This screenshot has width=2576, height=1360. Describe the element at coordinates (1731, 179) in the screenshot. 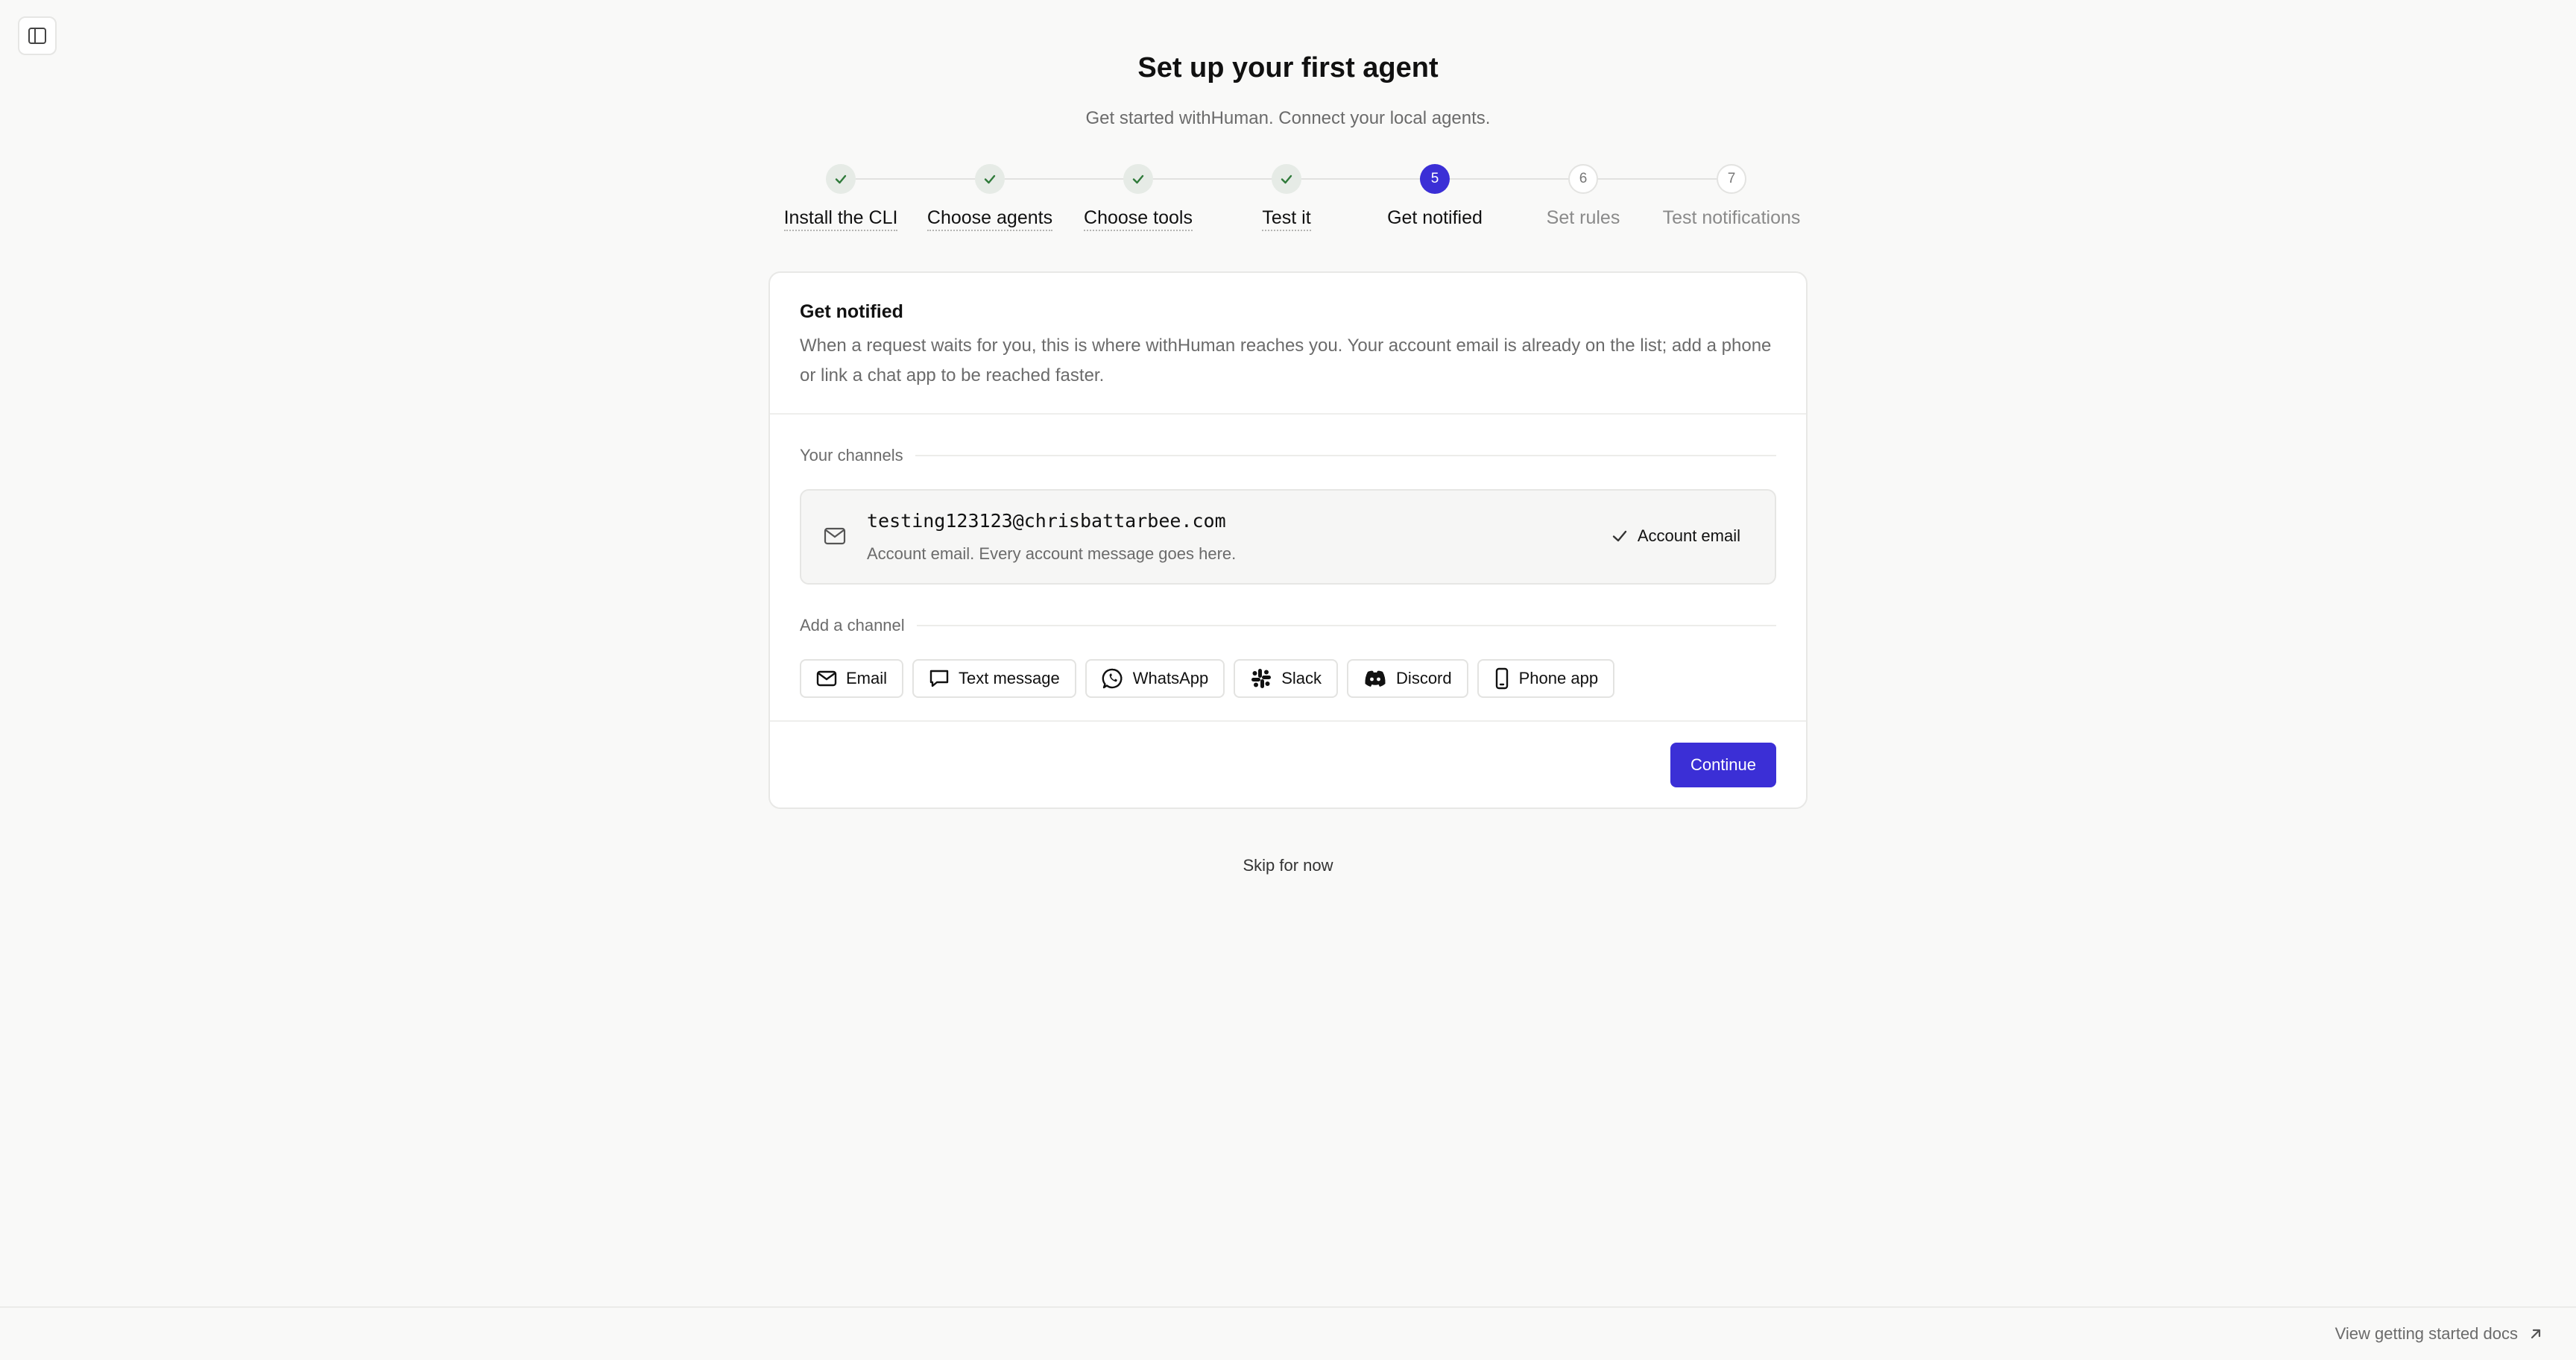

I see `step-number: 7` at that location.